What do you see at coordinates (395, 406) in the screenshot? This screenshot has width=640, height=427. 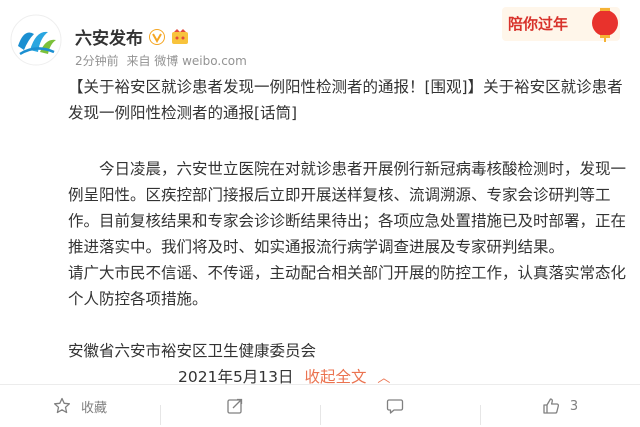 I see `comment-icon` at bounding box center [395, 406].